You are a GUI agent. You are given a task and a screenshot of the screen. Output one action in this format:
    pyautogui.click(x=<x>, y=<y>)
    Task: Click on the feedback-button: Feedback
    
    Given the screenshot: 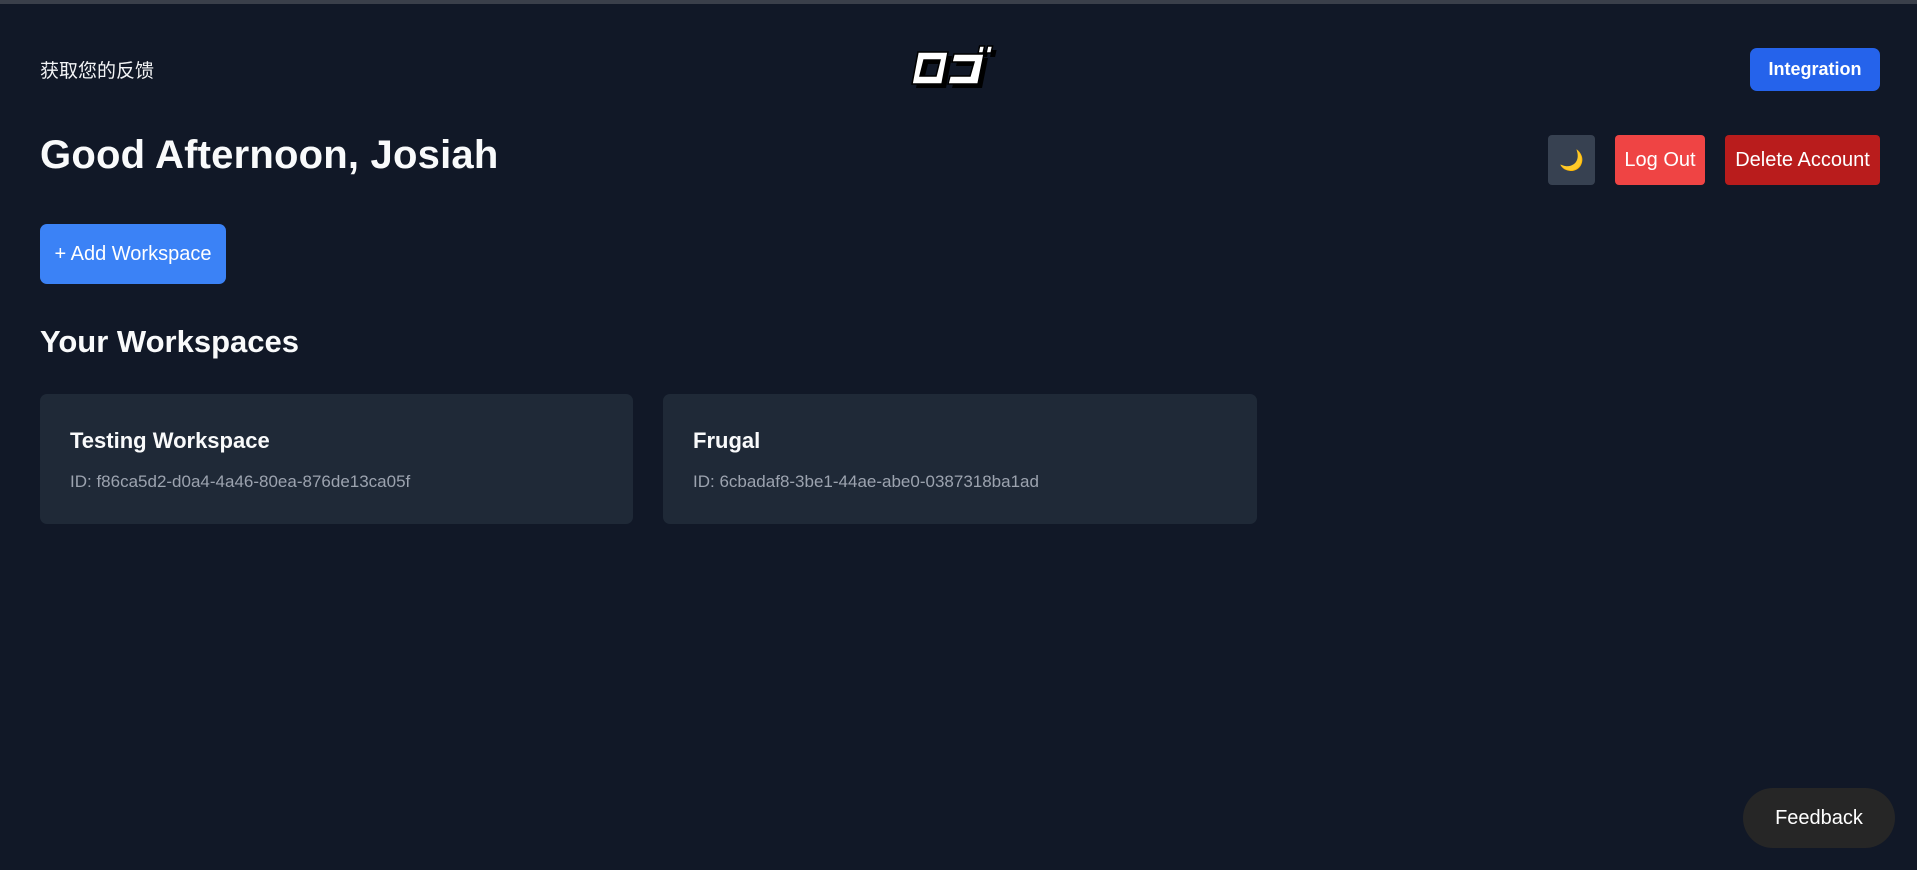 What is the action you would take?
    pyautogui.click(x=1819, y=818)
    